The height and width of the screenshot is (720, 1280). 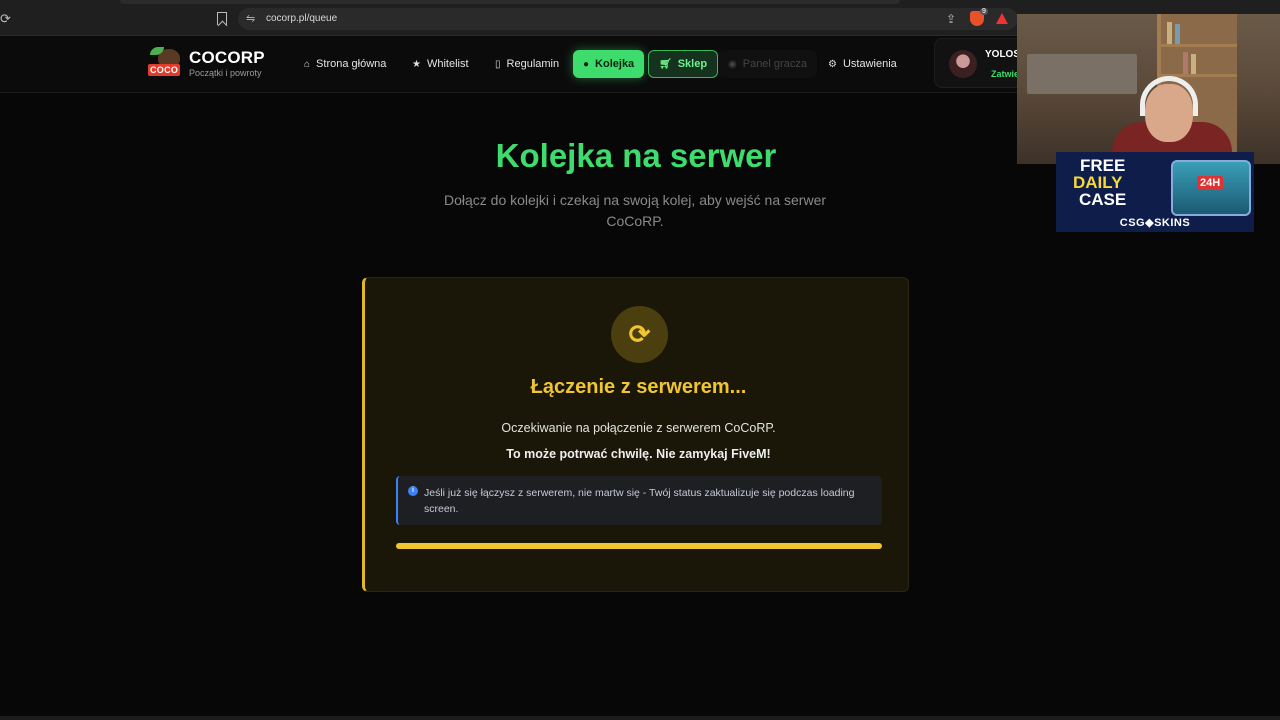 I want to click on background-desk, so click(x=1082, y=74).